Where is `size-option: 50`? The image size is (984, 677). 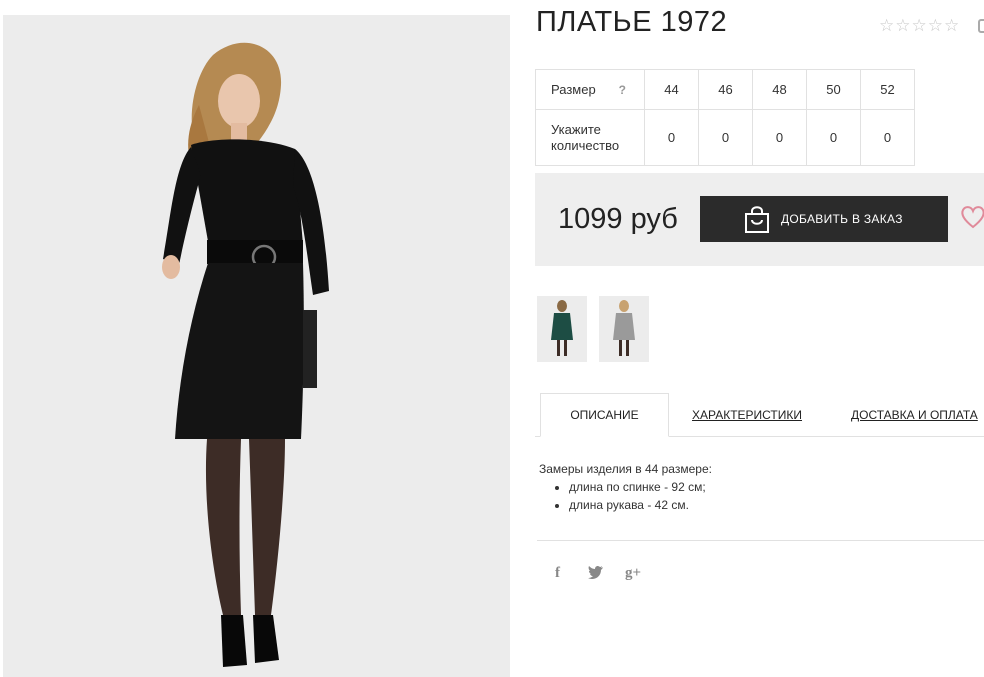 size-option: 50 is located at coordinates (833, 89).